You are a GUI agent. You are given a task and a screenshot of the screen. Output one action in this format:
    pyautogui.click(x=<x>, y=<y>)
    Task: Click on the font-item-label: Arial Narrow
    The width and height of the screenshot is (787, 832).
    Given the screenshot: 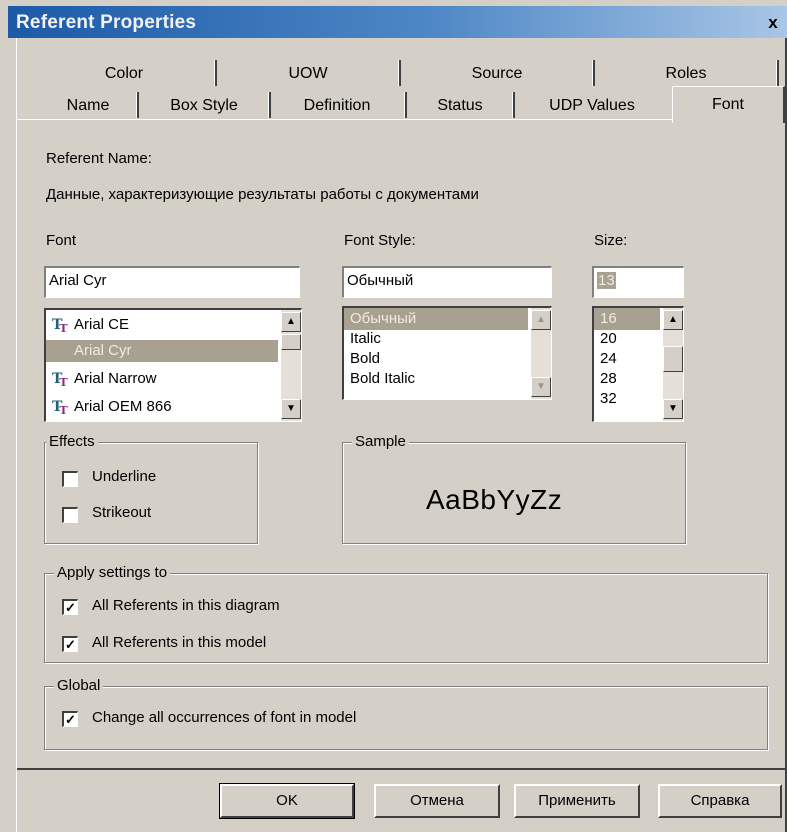 What is the action you would take?
    pyautogui.click(x=115, y=378)
    